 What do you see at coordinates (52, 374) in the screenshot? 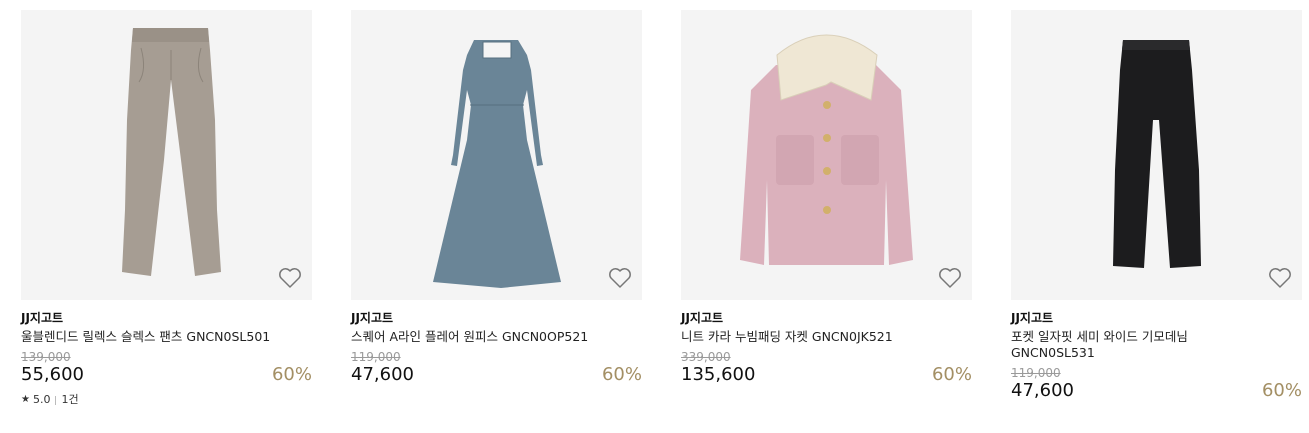
I see `sale-price: 55,600` at bounding box center [52, 374].